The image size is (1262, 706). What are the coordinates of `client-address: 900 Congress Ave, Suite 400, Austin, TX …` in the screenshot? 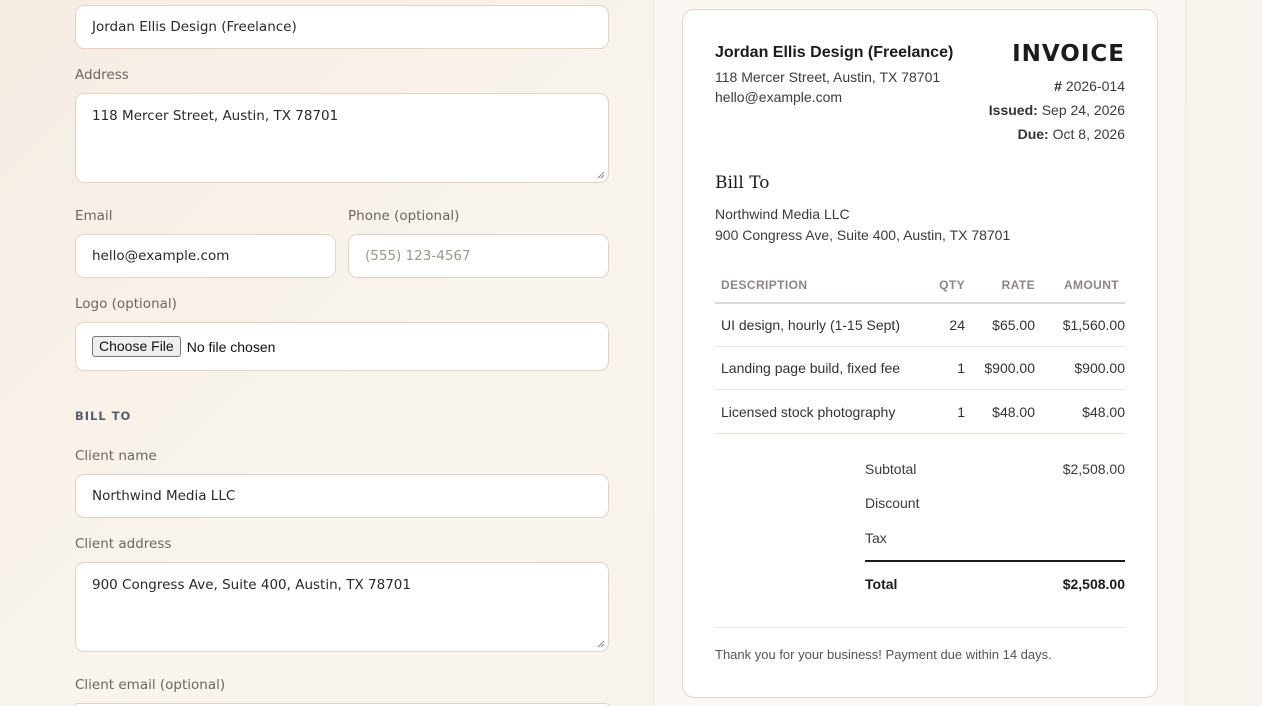 It's located at (863, 235).